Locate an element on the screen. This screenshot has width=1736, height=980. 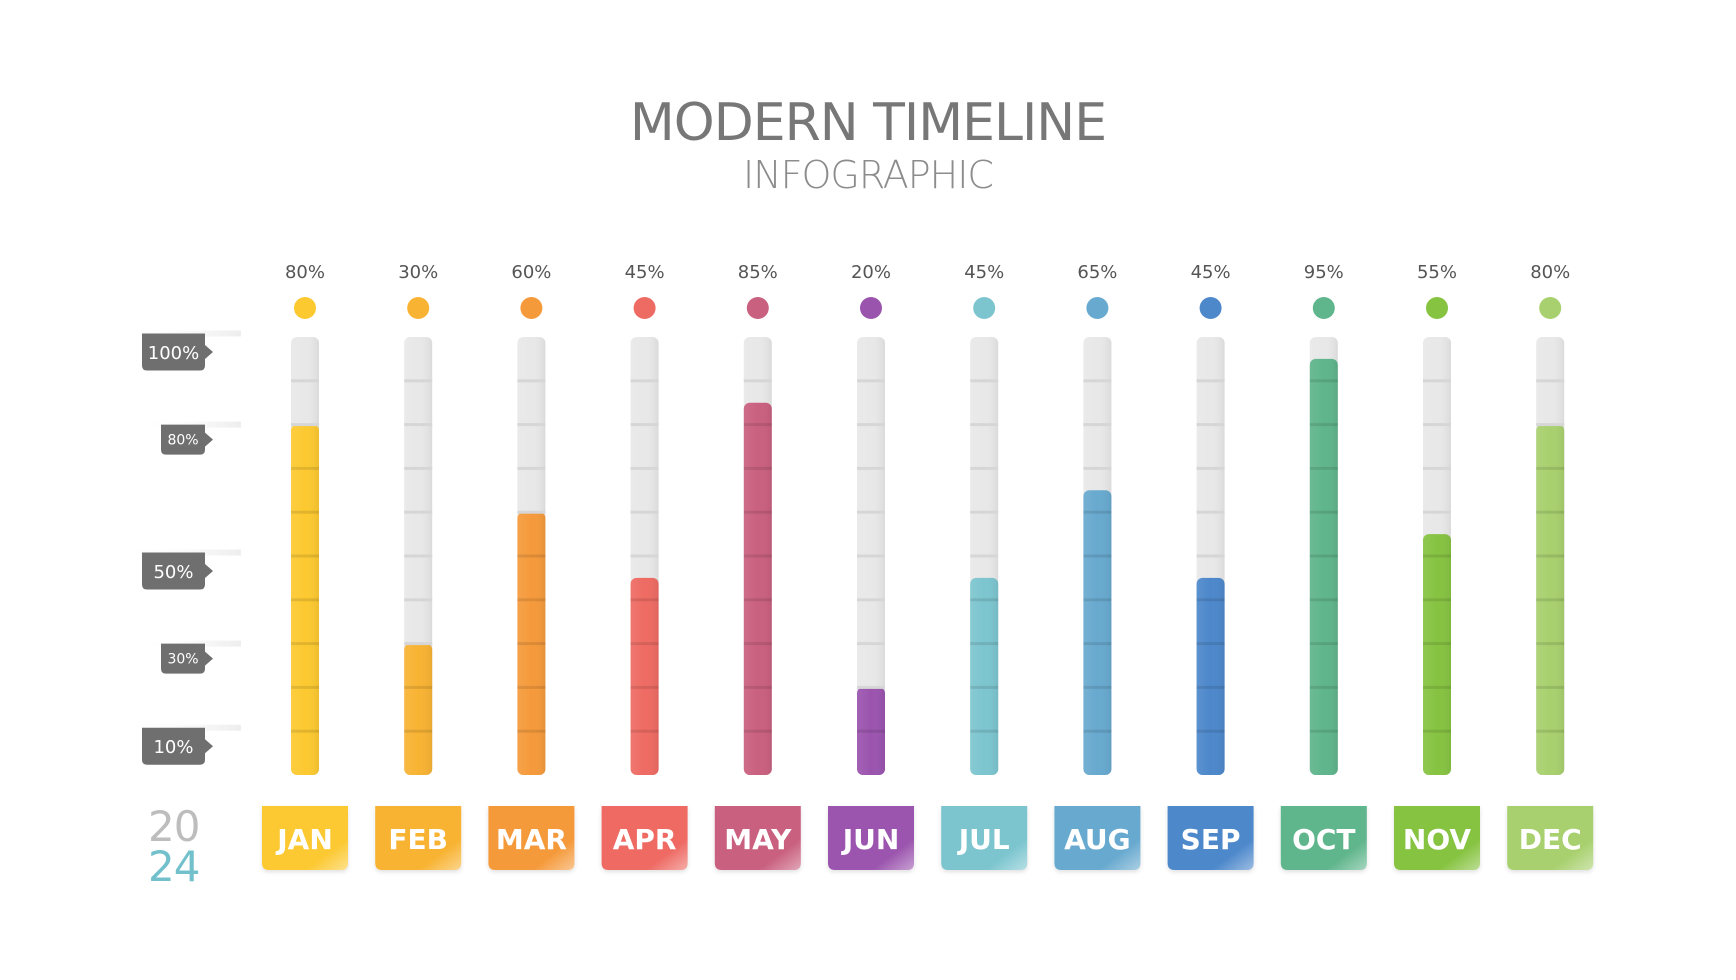
y-marker-tag: 50% is located at coordinates (177, 569).